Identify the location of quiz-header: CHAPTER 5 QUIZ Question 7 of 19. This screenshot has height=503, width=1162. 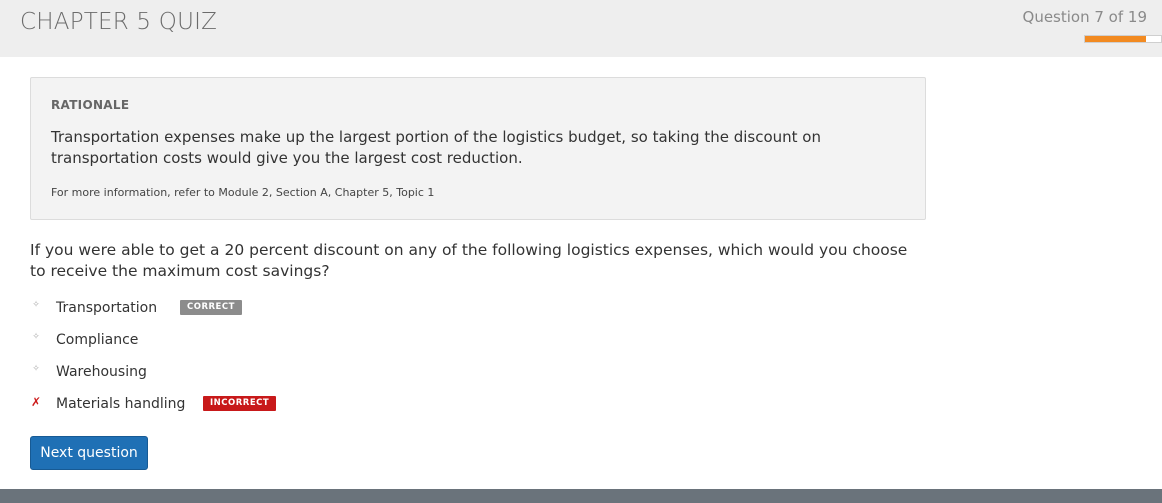
(581, 28).